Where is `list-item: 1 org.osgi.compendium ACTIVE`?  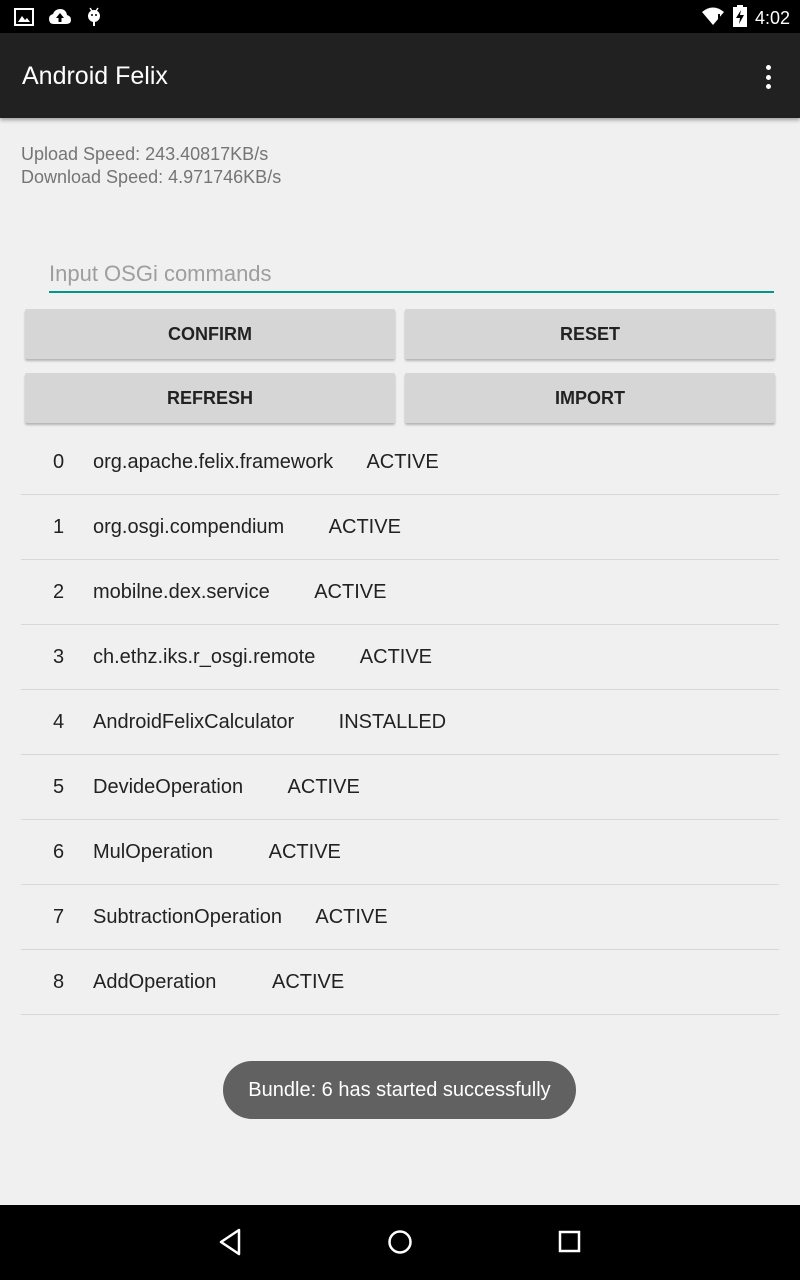
list-item: 1 org.osgi.compendium ACTIVE is located at coordinates (400, 527).